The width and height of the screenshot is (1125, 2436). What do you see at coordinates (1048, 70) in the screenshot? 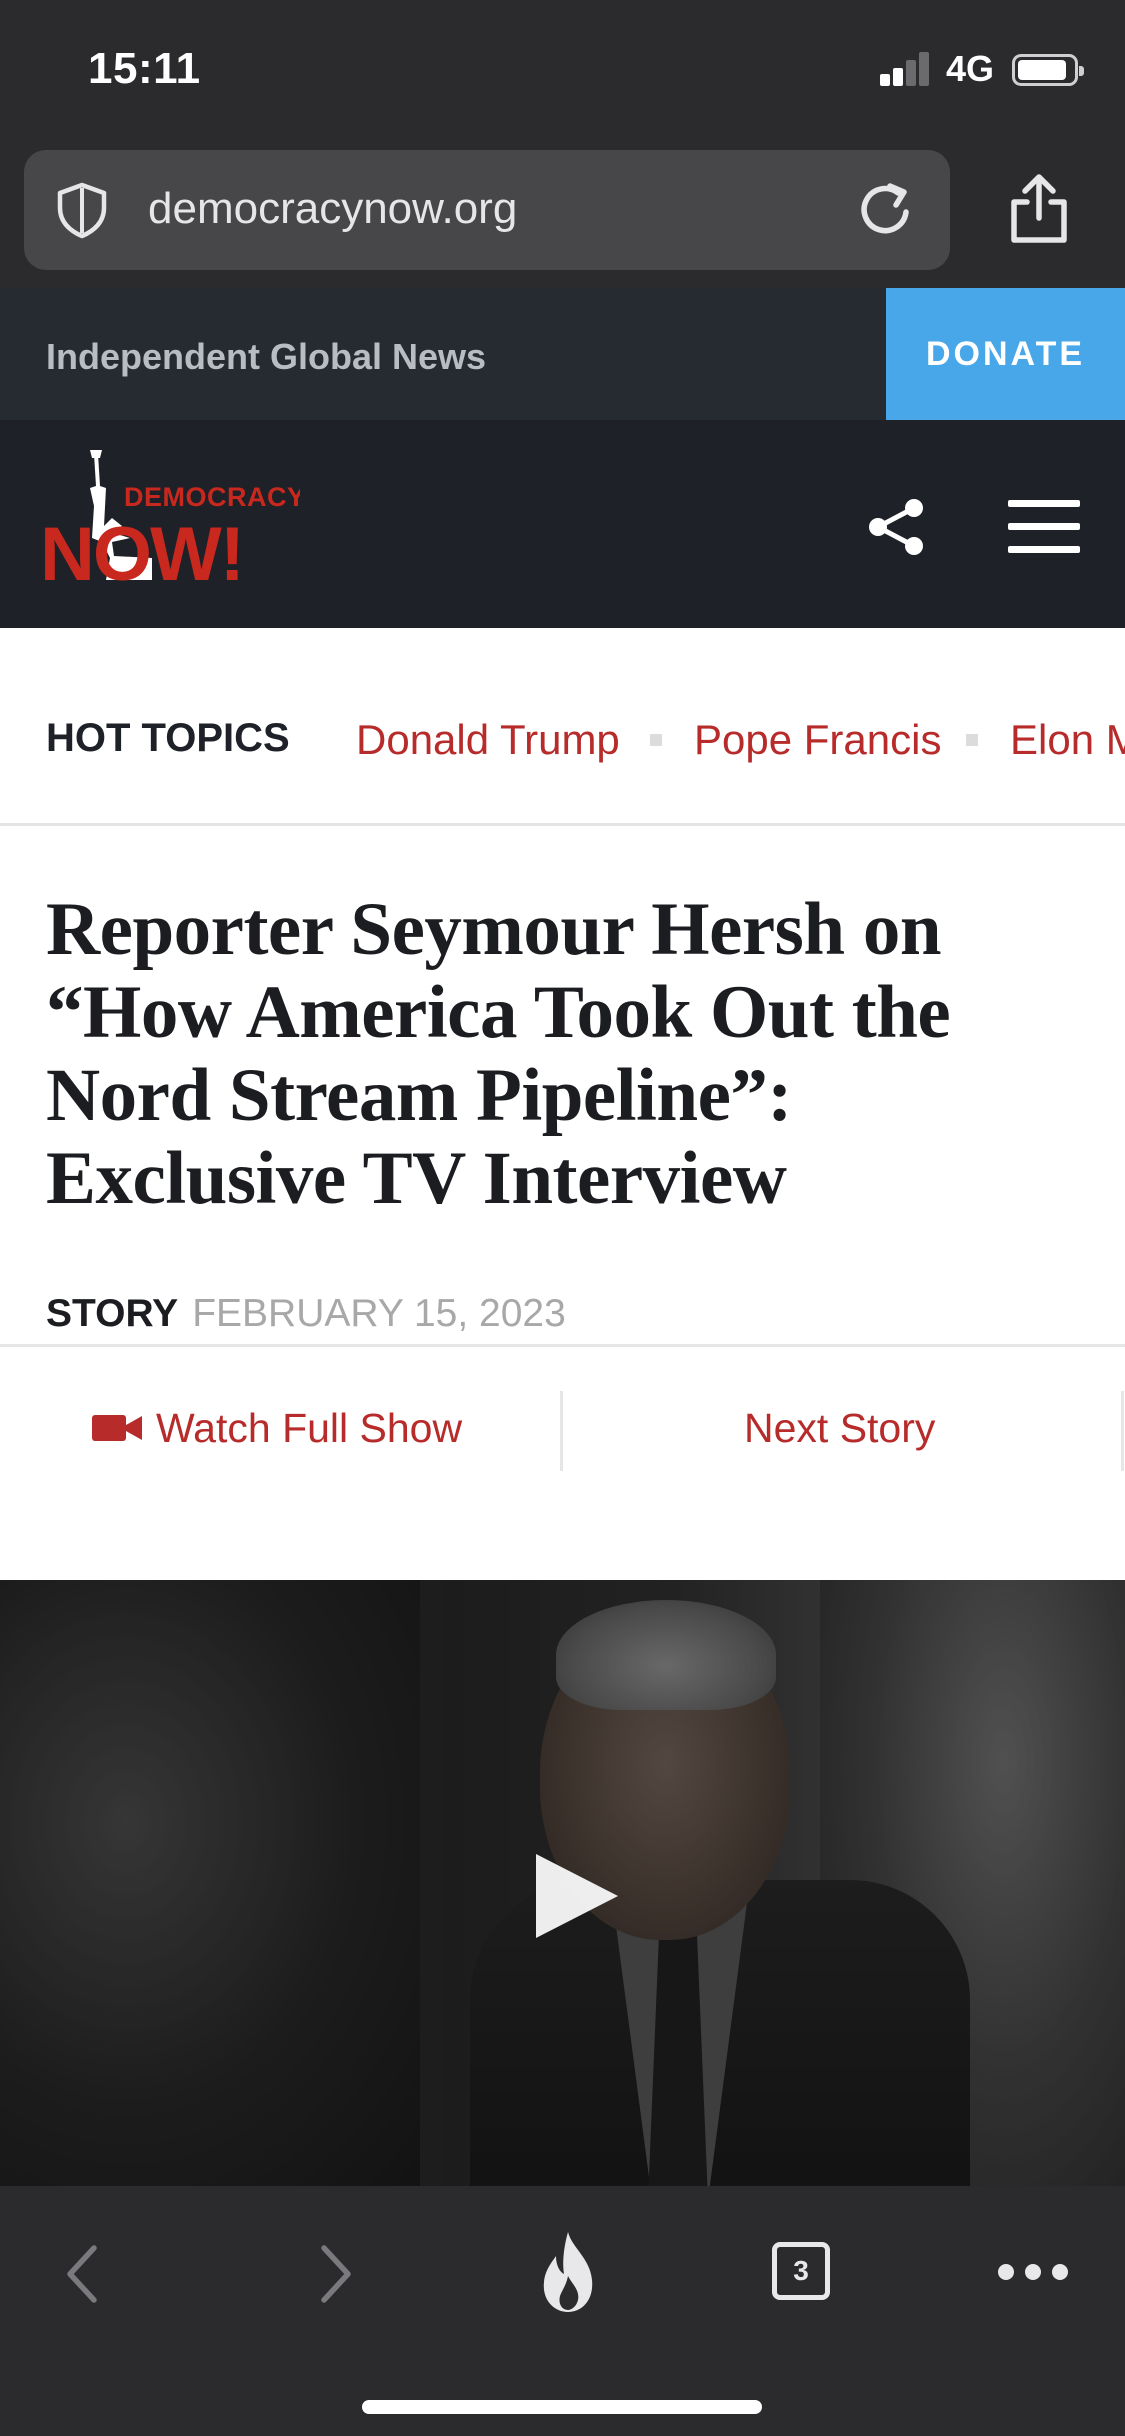
I see `battery-icon` at bounding box center [1048, 70].